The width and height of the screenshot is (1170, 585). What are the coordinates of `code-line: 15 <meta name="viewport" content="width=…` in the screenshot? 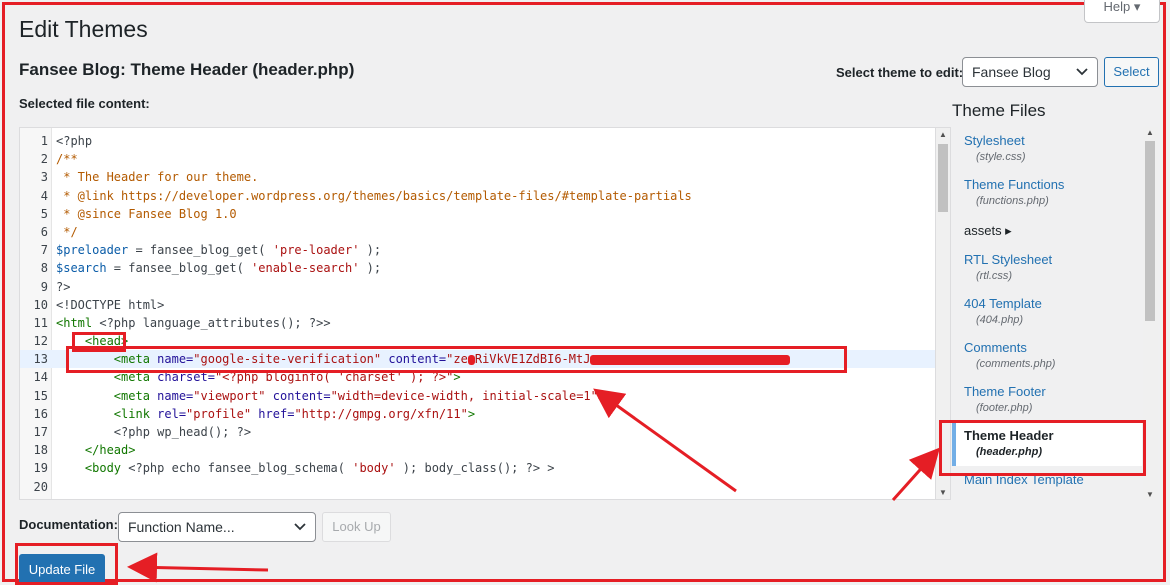 It's located at (478, 396).